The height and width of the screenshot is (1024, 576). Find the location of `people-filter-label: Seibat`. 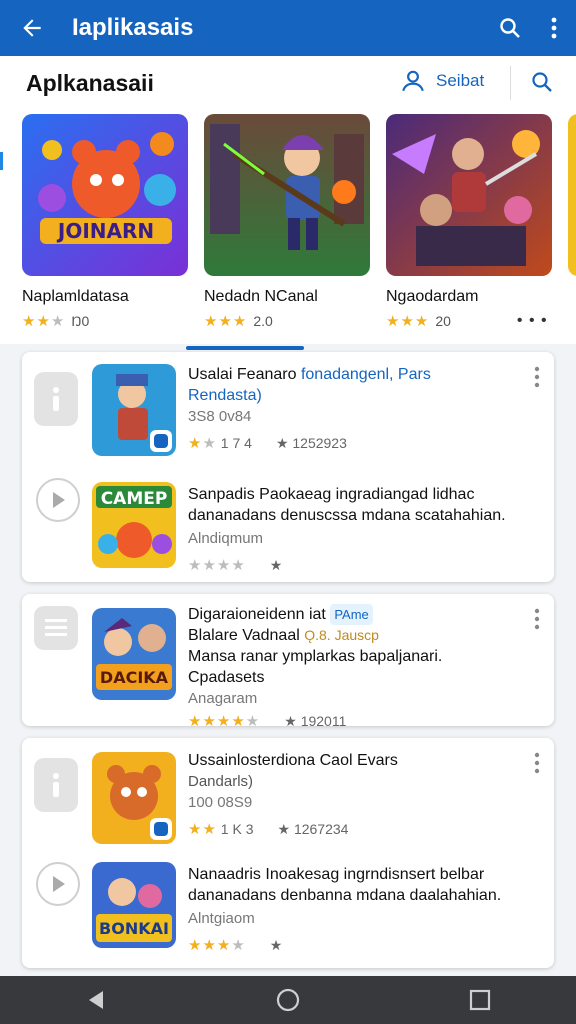

people-filter-label: Seibat is located at coordinates (460, 80).